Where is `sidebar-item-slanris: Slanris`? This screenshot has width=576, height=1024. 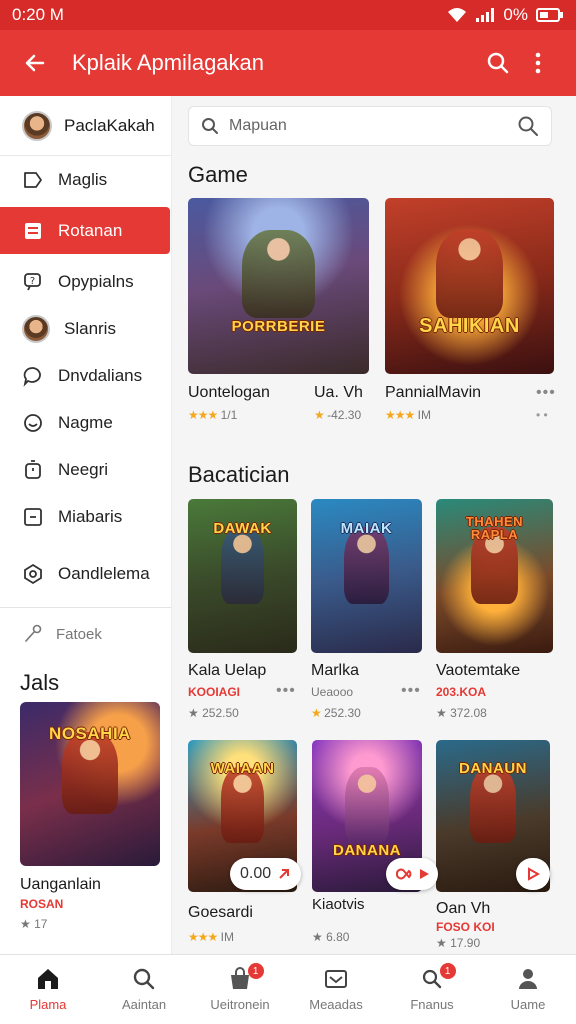 sidebar-item-slanris: Slanris is located at coordinates (85, 328).